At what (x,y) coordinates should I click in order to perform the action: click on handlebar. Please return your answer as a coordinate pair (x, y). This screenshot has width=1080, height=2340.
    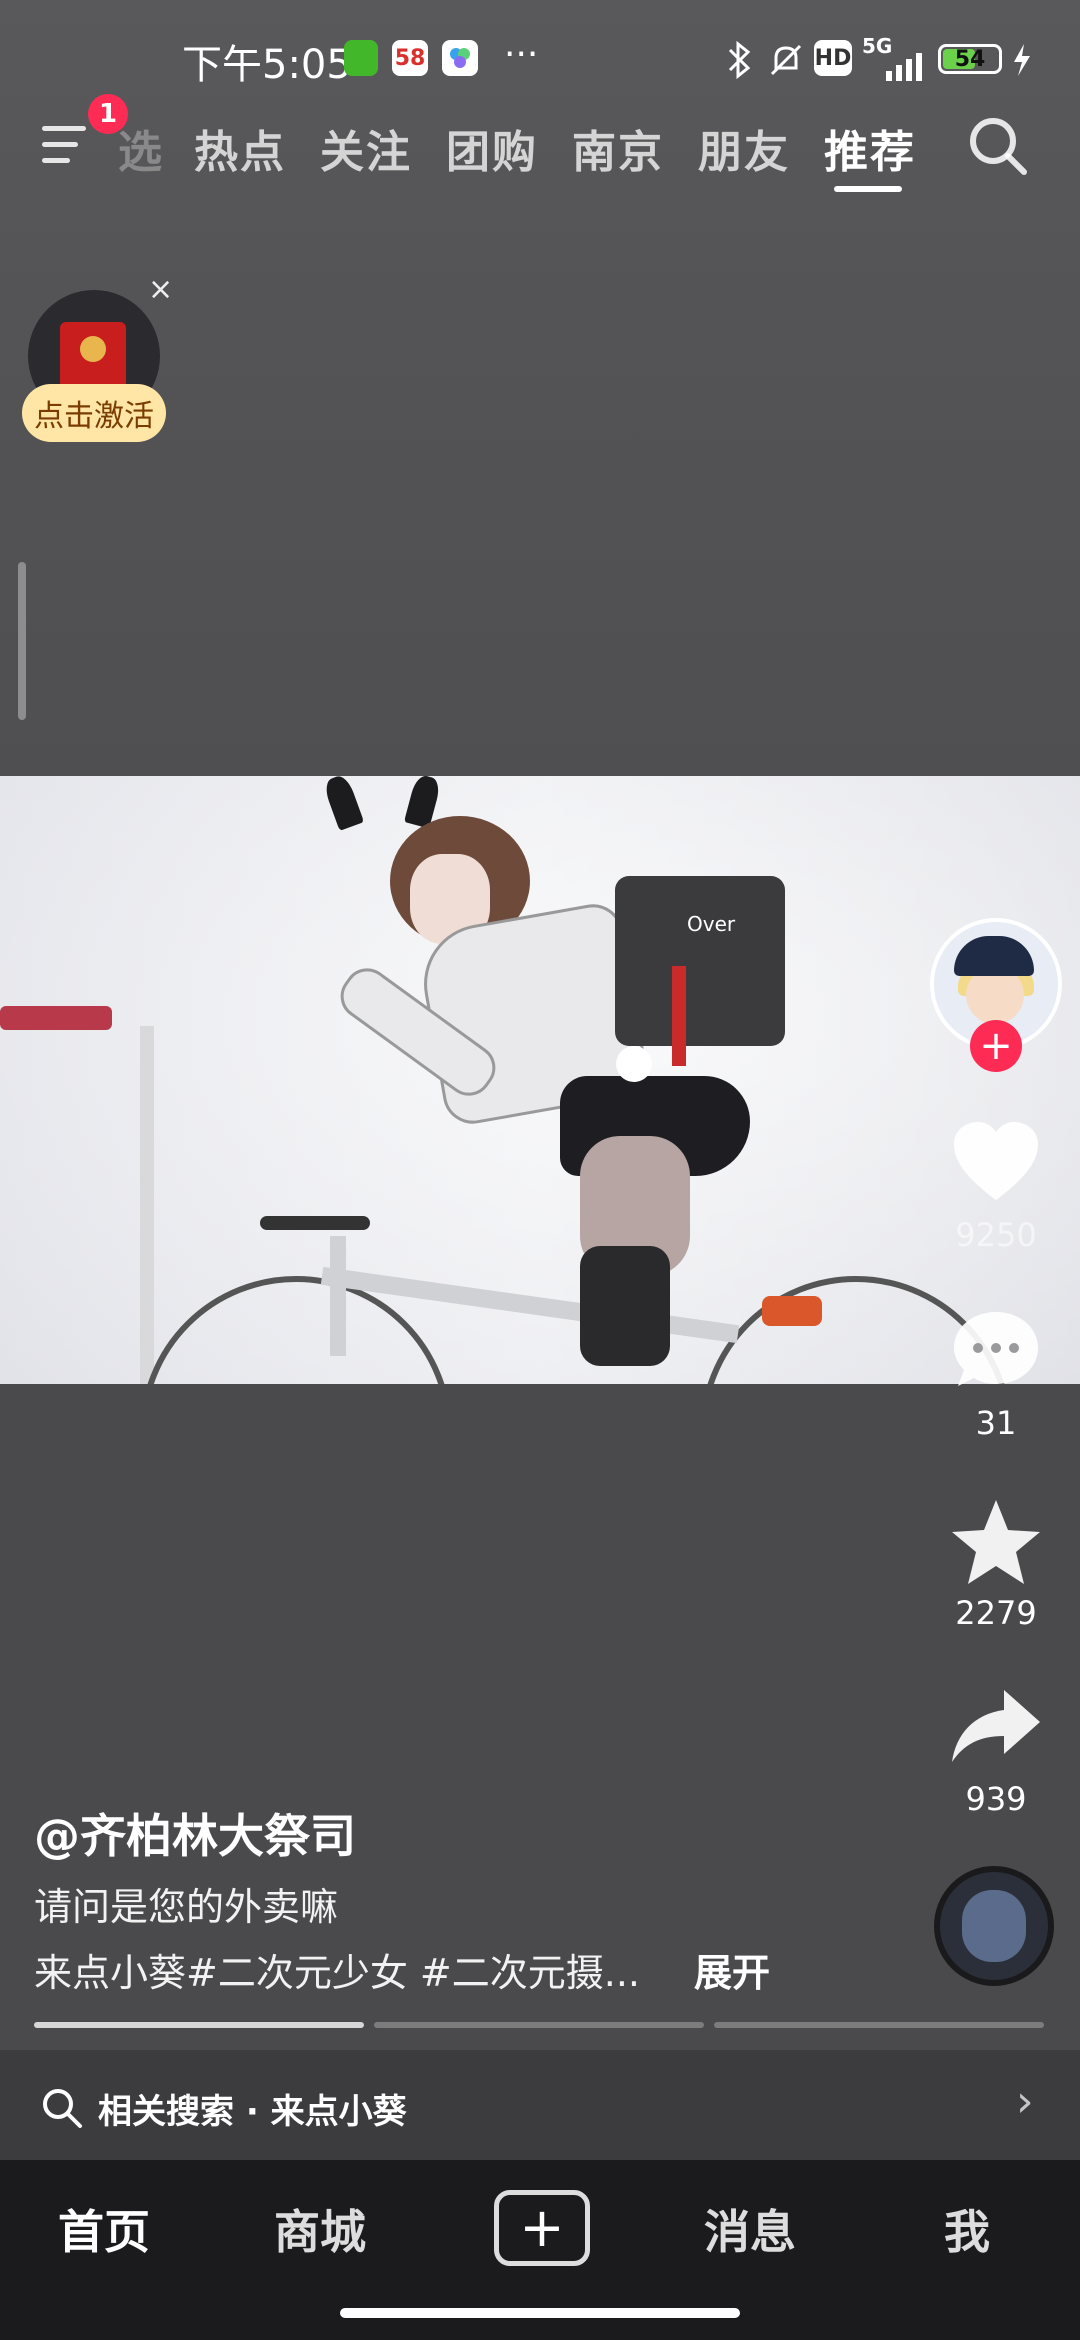
    Looking at the image, I should click on (315, 1223).